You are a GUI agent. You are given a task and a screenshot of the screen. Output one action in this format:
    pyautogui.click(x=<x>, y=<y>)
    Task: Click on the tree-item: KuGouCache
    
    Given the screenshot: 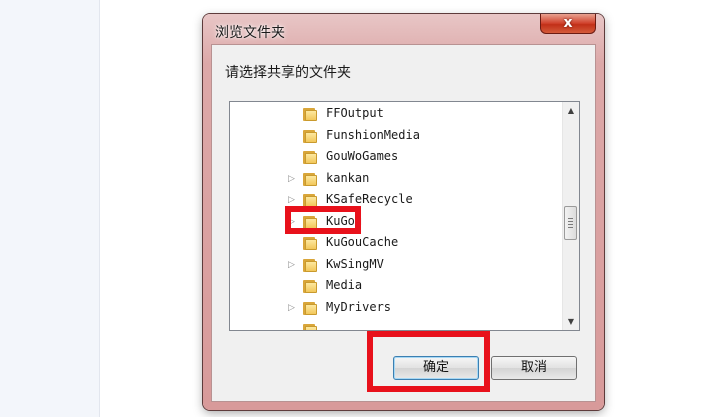 What is the action you would take?
    pyautogui.click(x=390, y=243)
    